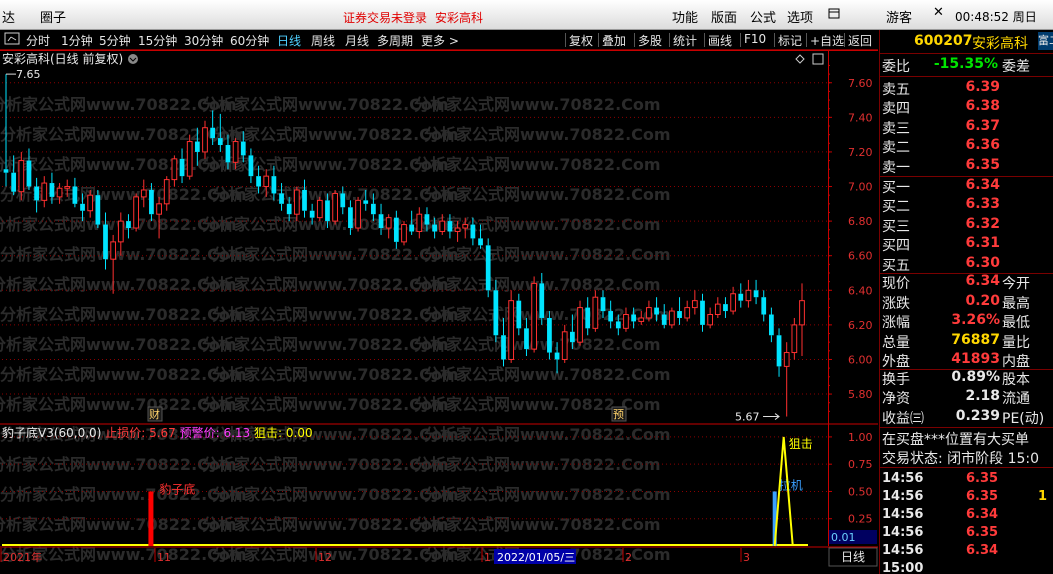 This screenshot has height=574, width=1053. What do you see at coordinates (323, 40) in the screenshot?
I see `period-tab: 周线` at bounding box center [323, 40].